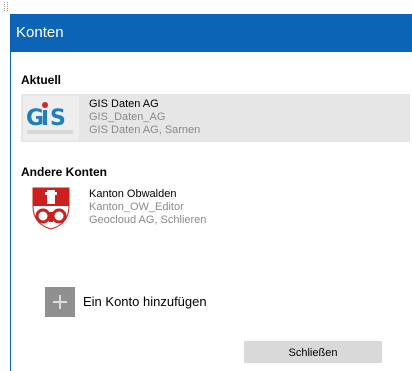 The image size is (412, 371). Describe the element at coordinates (148, 220) in the screenshot. I see `account-org: Geocloud AG, Schlieren` at that location.